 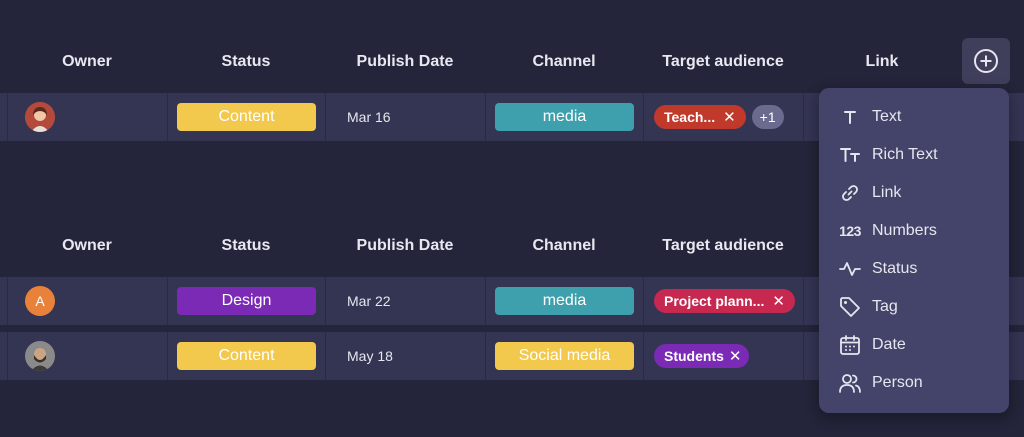 I want to click on target-audience-cell: Students ✕, so click(x=723, y=356).